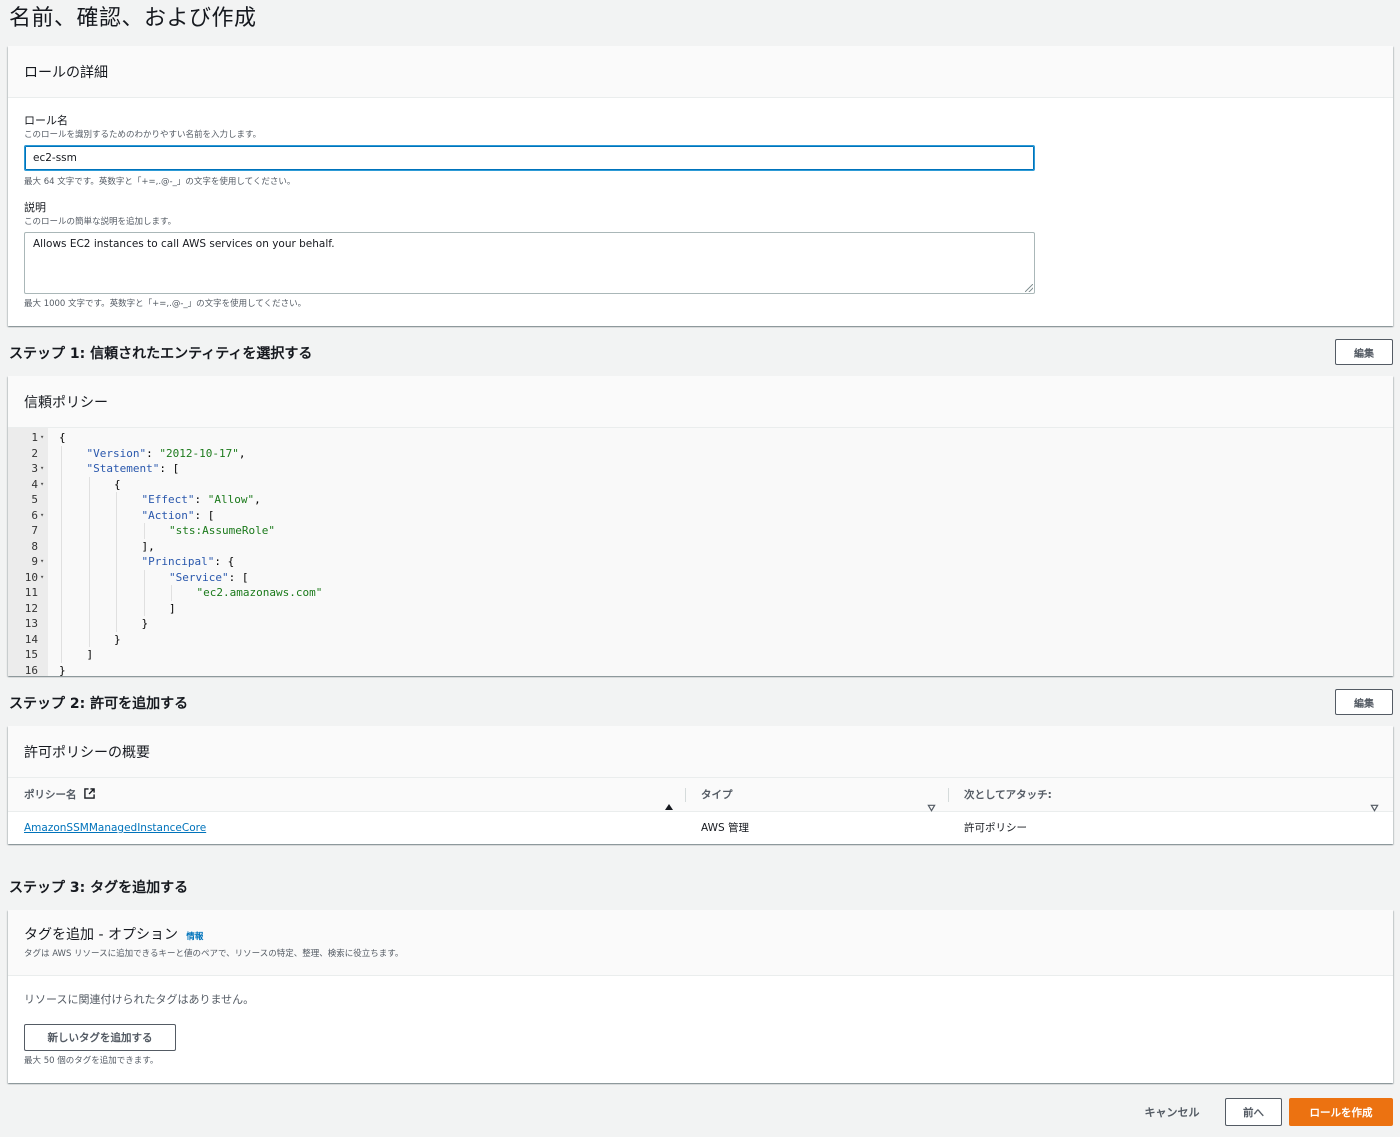 This screenshot has width=1400, height=1137. I want to click on cancel-button: キャンセル, so click(1172, 1112).